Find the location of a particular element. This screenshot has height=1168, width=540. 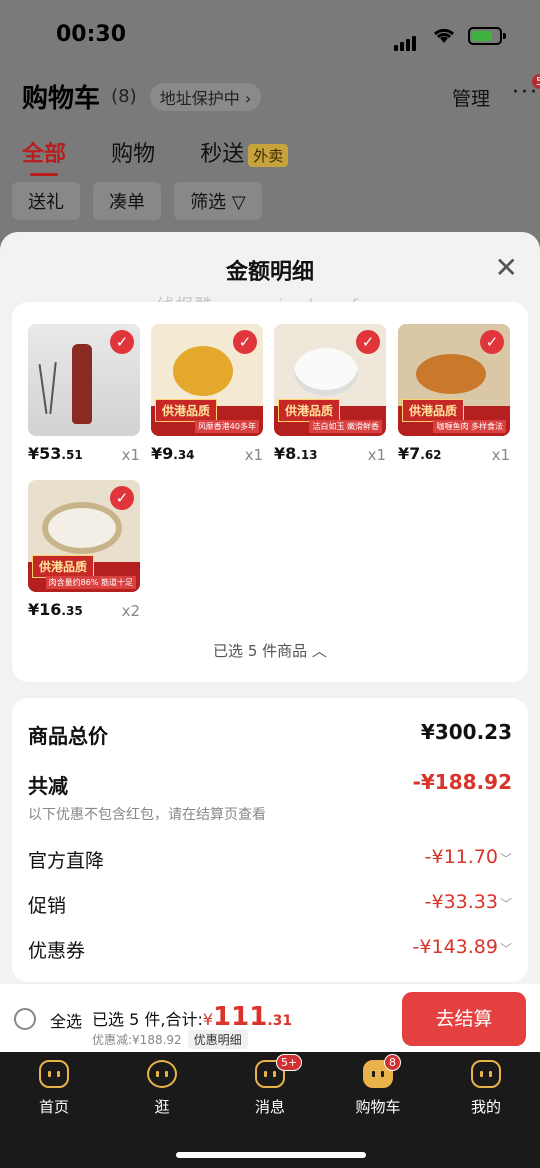

price-int: ¥7 is located at coordinates (409, 453).